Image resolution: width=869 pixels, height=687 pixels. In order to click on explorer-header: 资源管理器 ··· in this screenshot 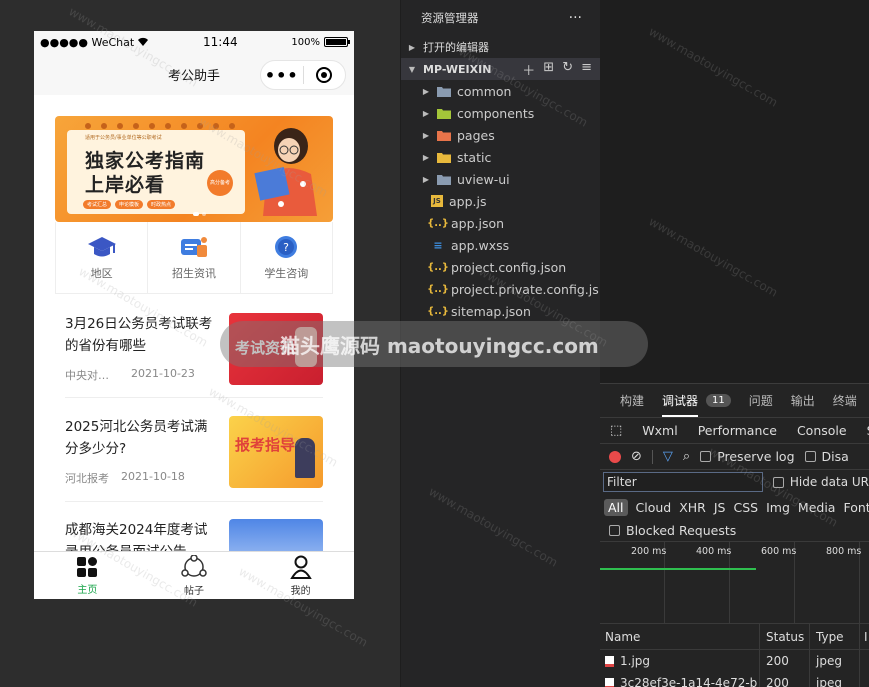, I will do `click(500, 18)`.